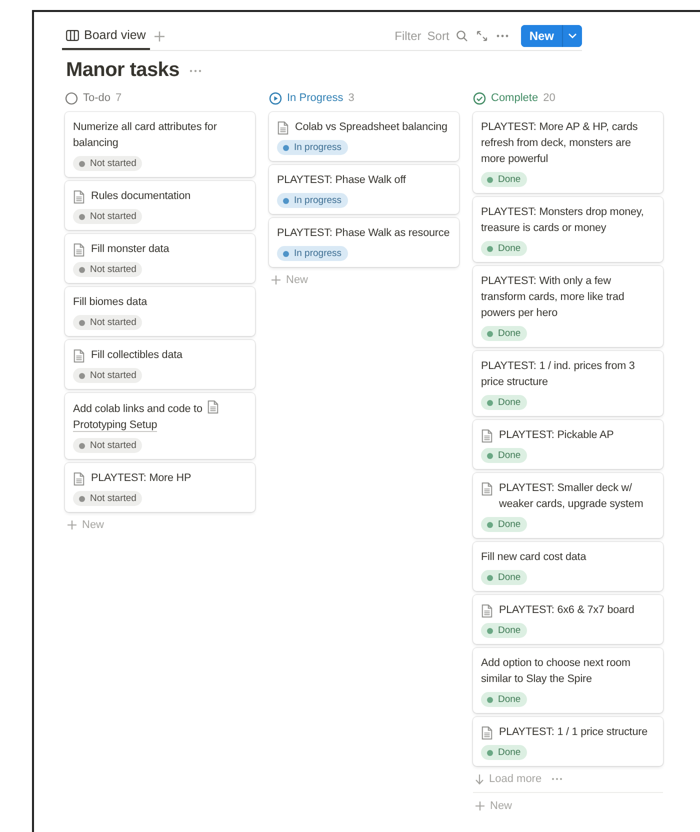  What do you see at coordinates (364, 136) in the screenshot?
I see `task-card: Colab vs Spreadsheet balancing In progress` at bounding box center [364, 136].